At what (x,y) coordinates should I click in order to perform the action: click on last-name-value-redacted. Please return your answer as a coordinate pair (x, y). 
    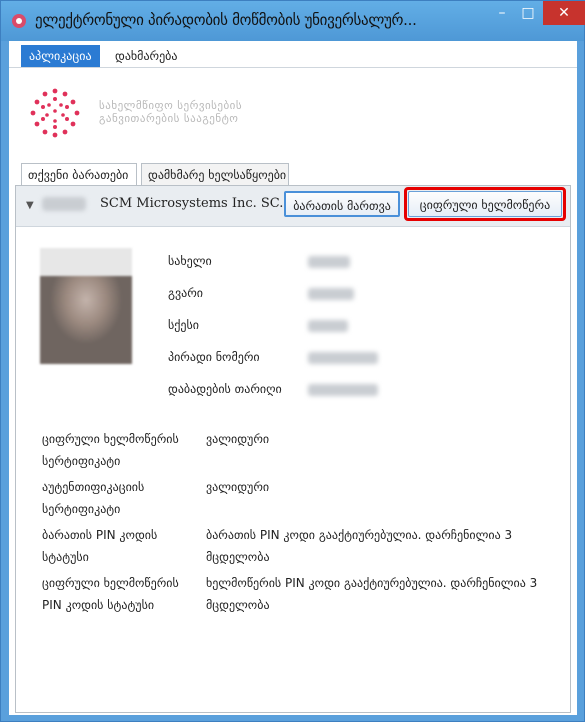
    Looking at the image, I should click on (331, 294).